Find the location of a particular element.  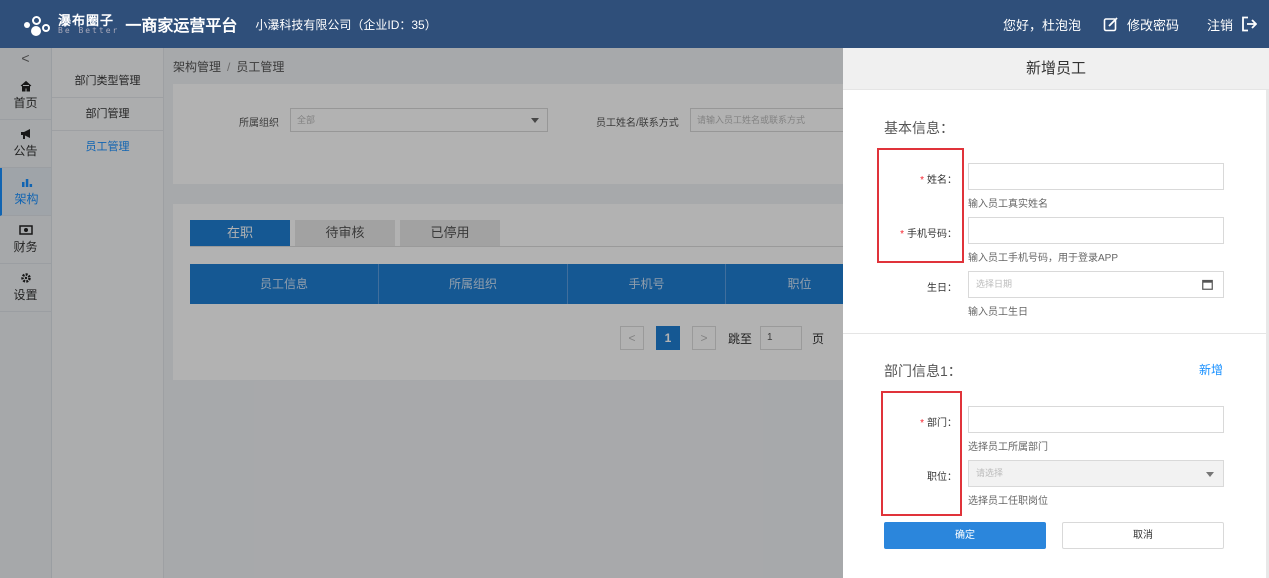

basic-info-title: 基本信息： is located at coordinates (919, 128).